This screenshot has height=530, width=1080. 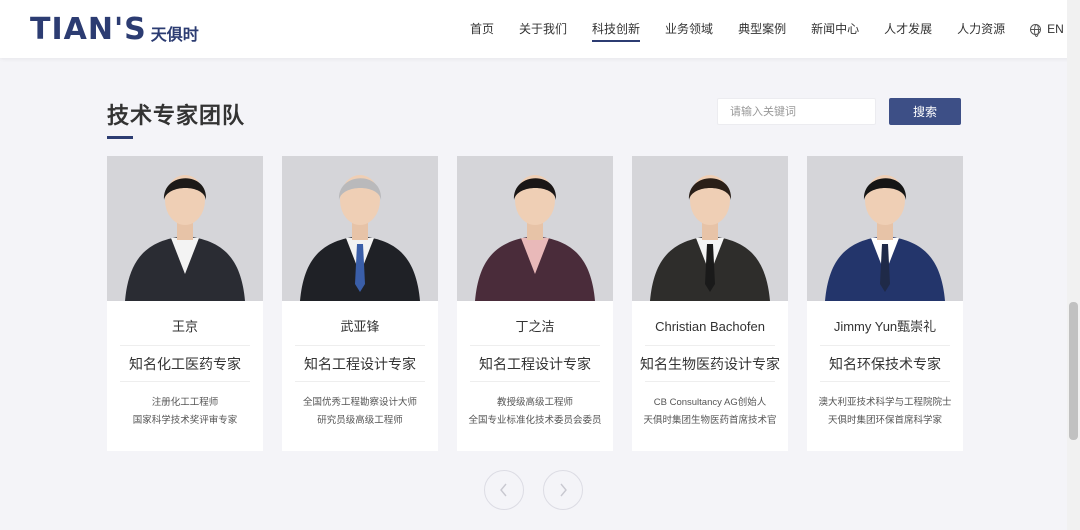 What do you see at coordinates (185, 402) in the screenshot?
I see `expert-desc-line: 注册化工工程师` at bounding box center [185, 402].